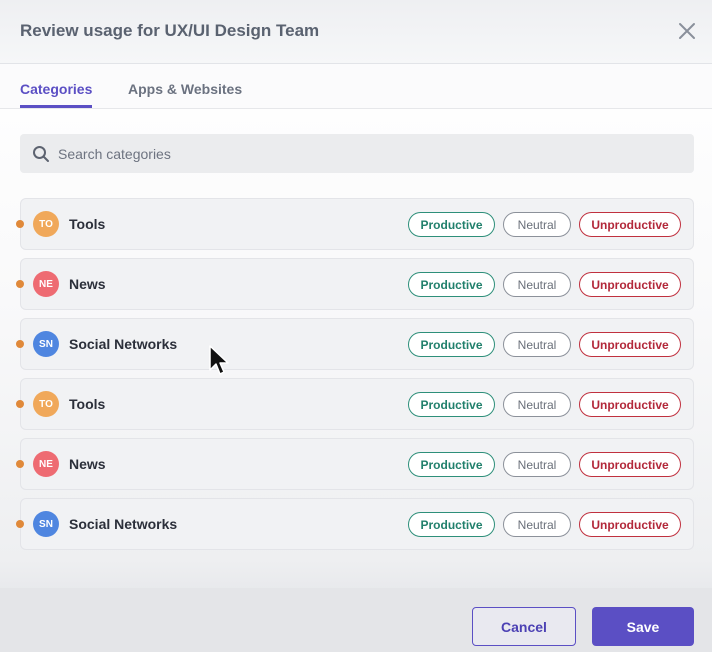  I want to click on save-button: Save, so click(643, 626).